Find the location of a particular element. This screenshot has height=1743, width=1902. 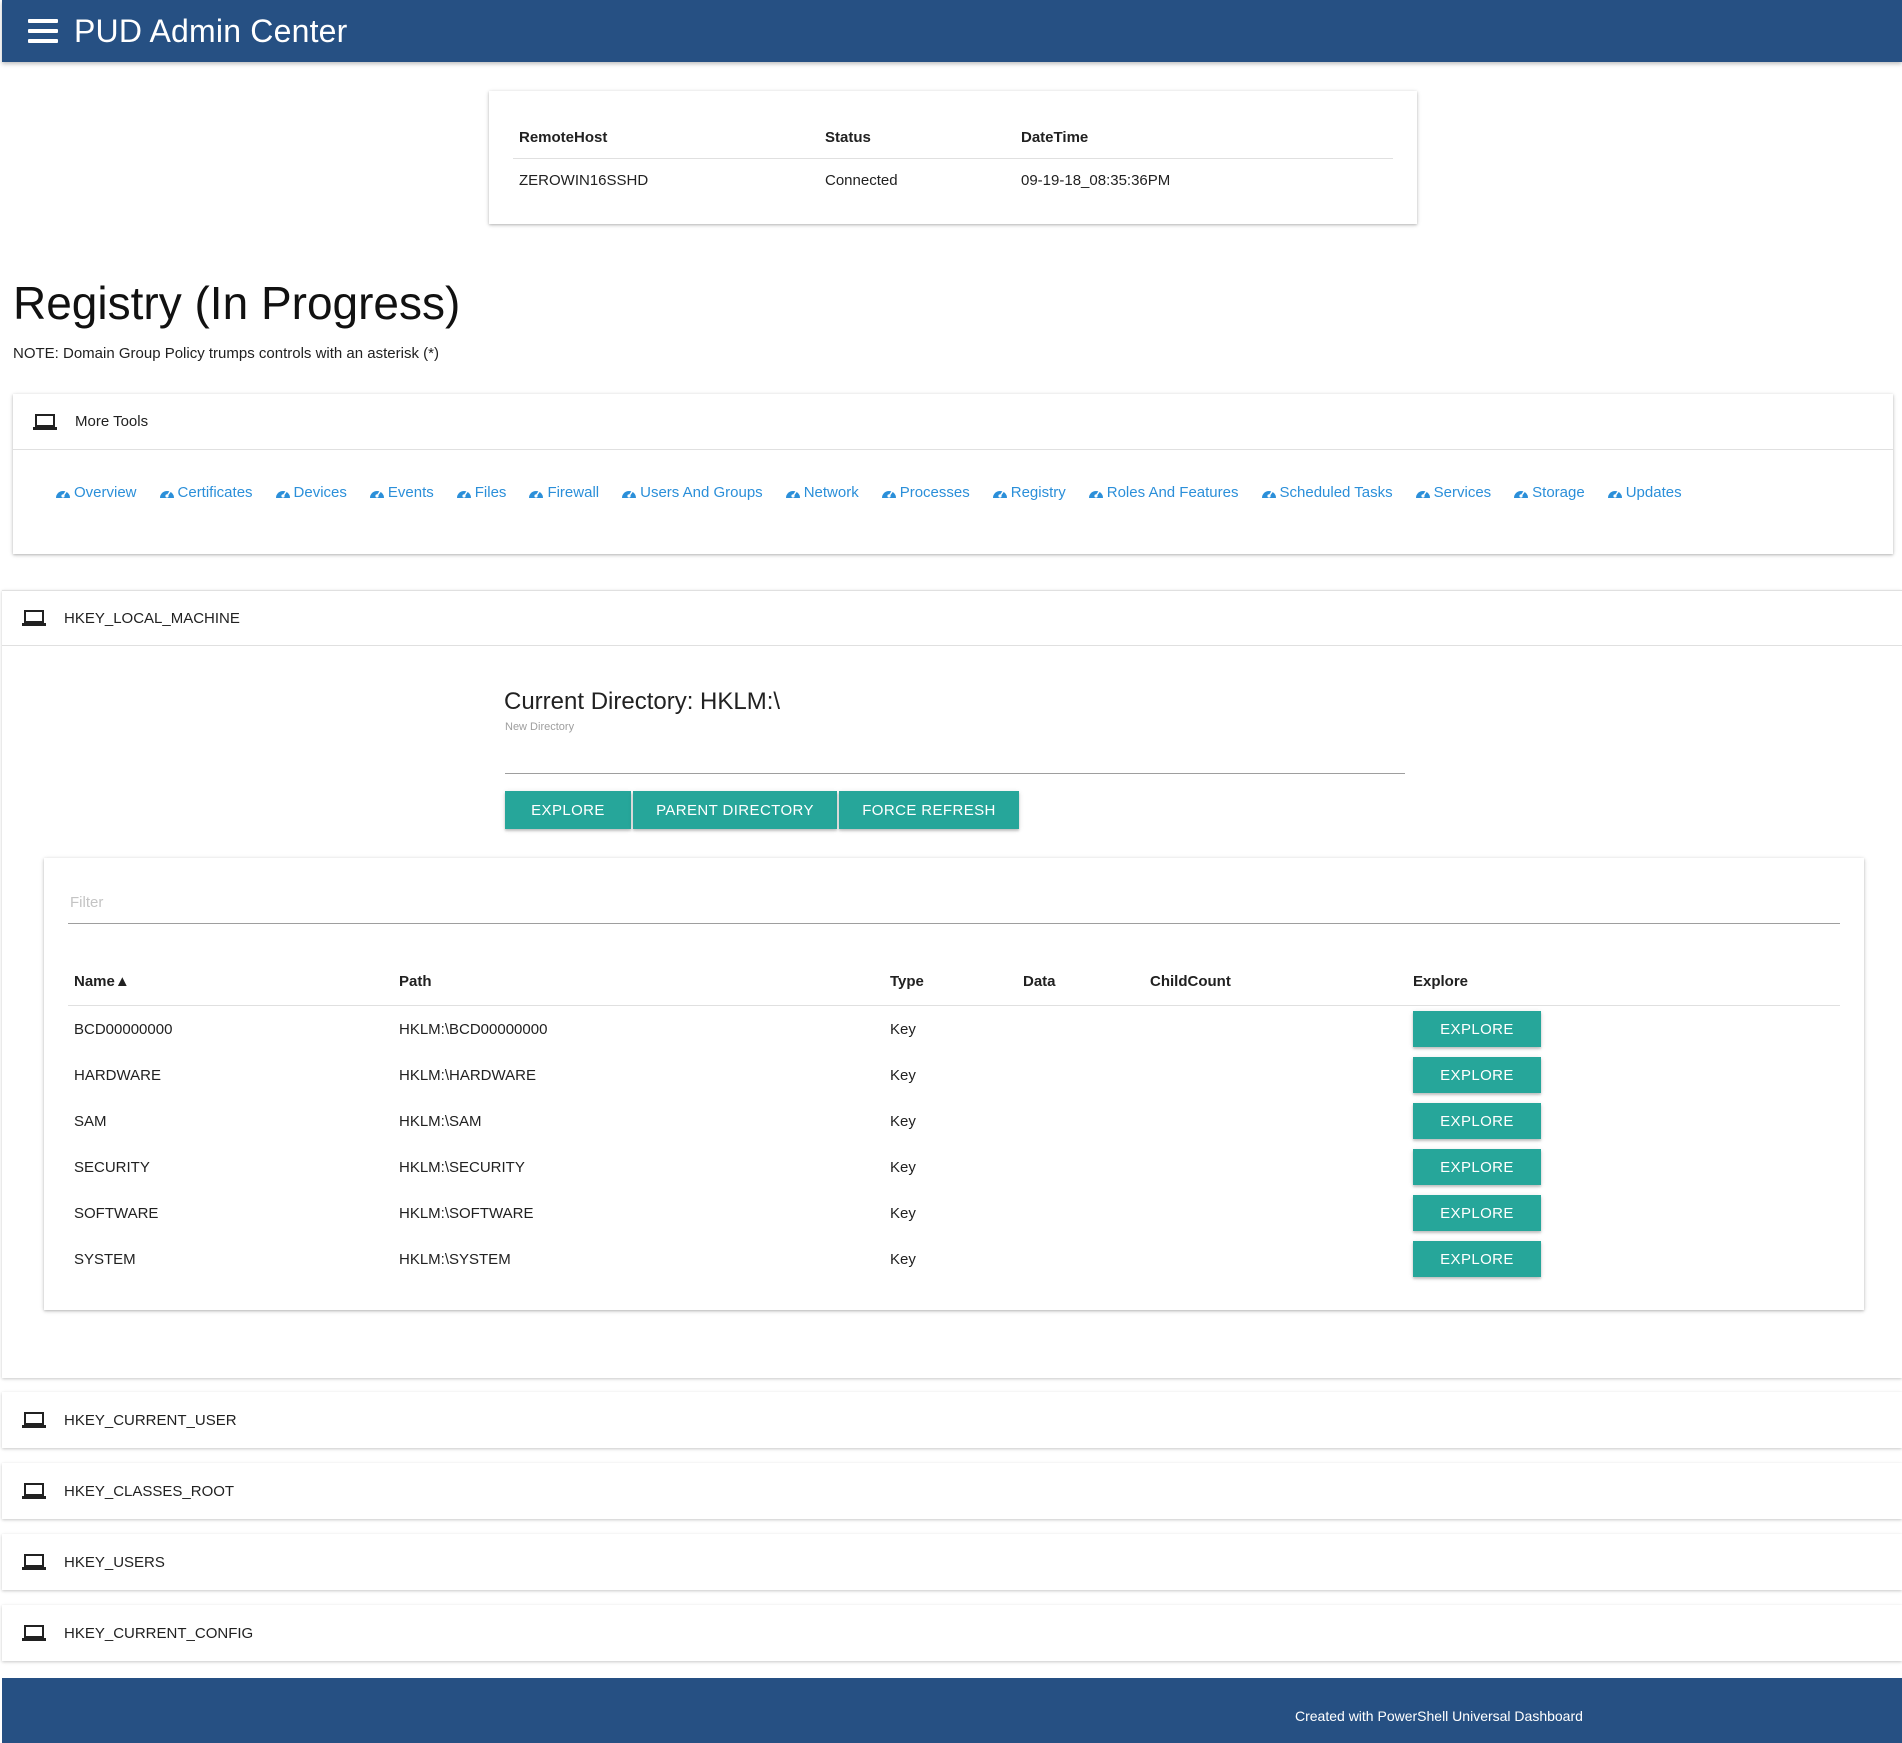

name-cell: BCD00000000 is located at coordinates (123, 1029).